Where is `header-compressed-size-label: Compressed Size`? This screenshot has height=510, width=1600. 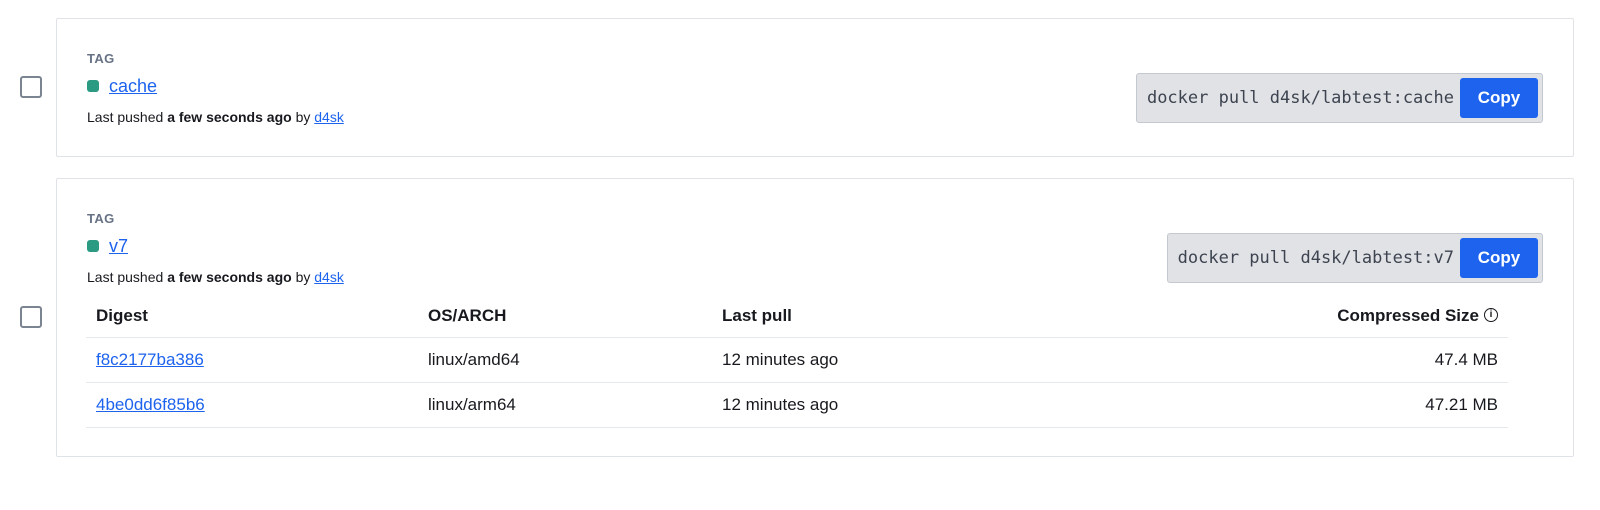
header-compressed-size-label: Compressed Size is located at coordinates (1408, 315).